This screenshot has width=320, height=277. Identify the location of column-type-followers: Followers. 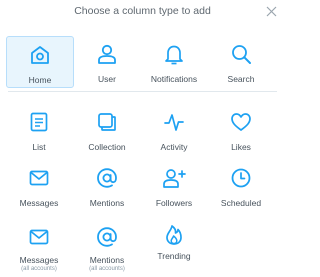
(174, 187).